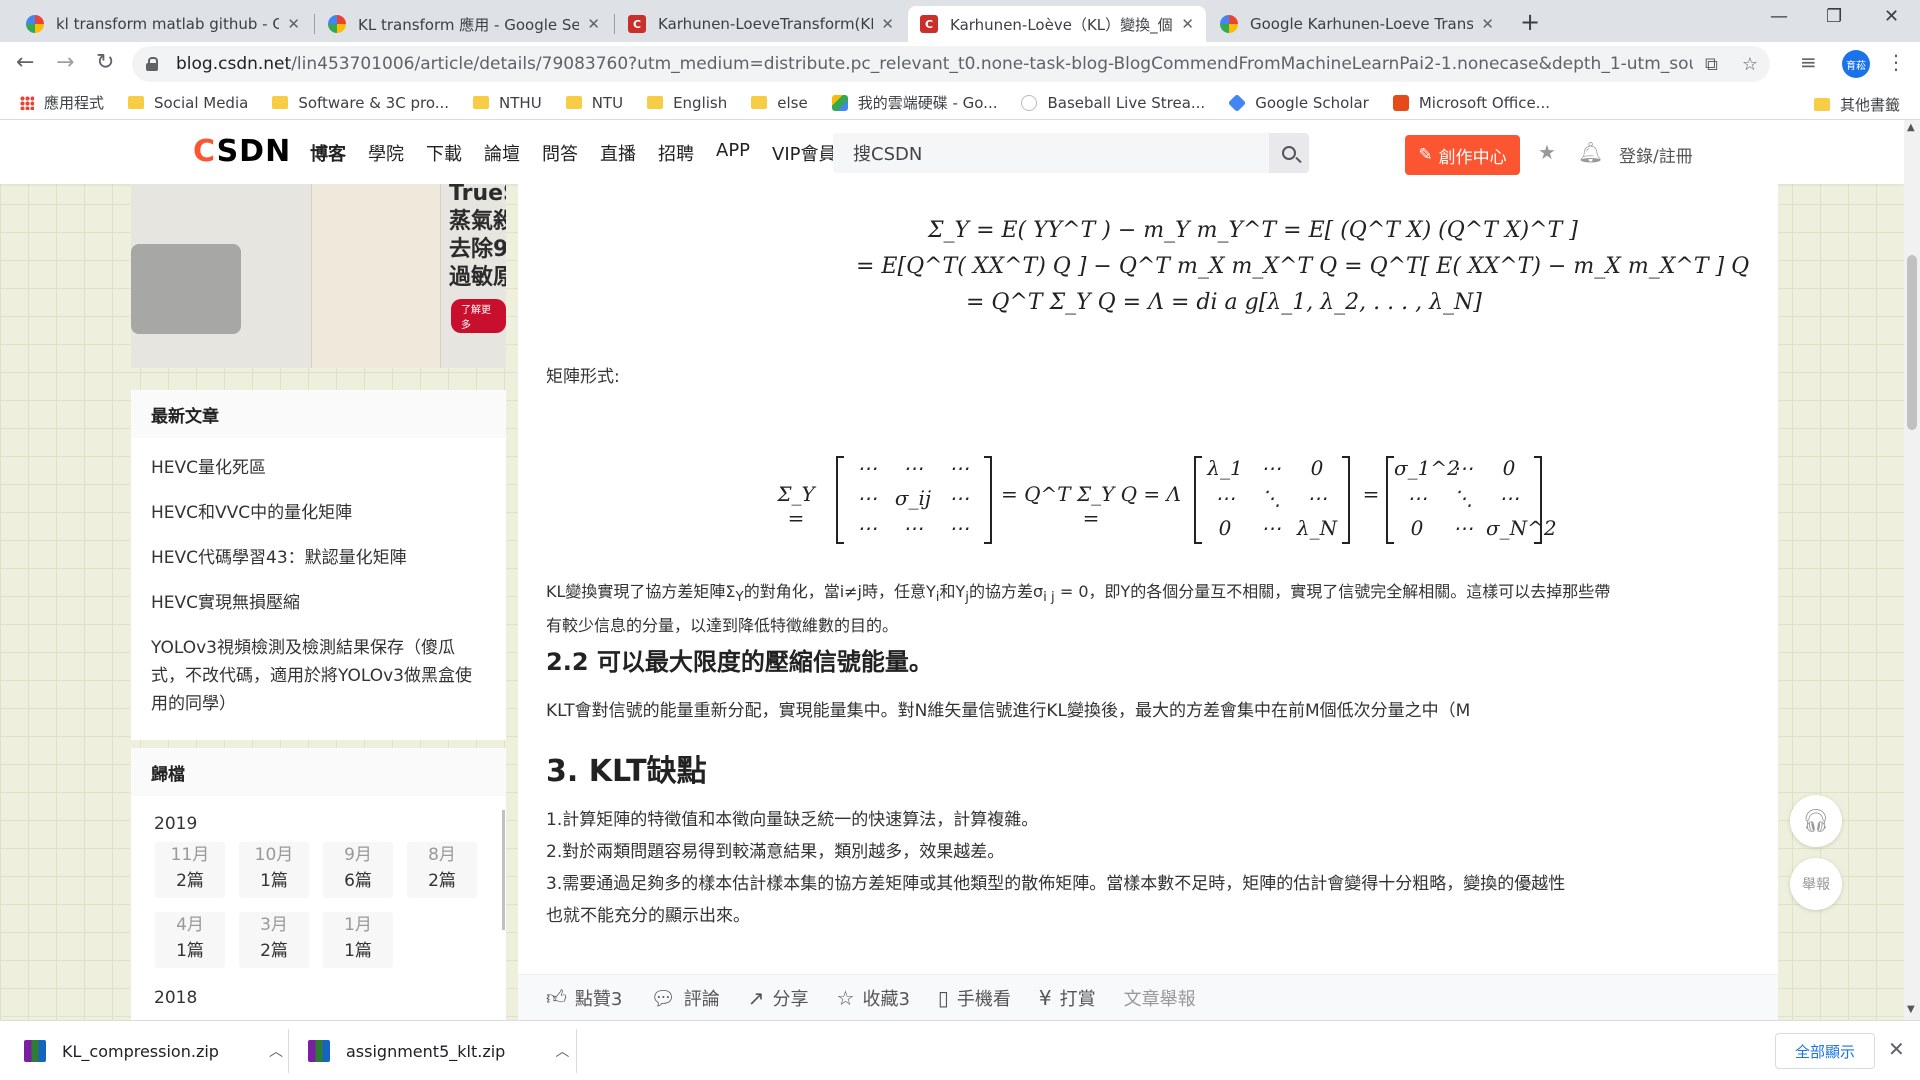  I want to click on collect-button: ☆ 收藏3, so click(873, 998).